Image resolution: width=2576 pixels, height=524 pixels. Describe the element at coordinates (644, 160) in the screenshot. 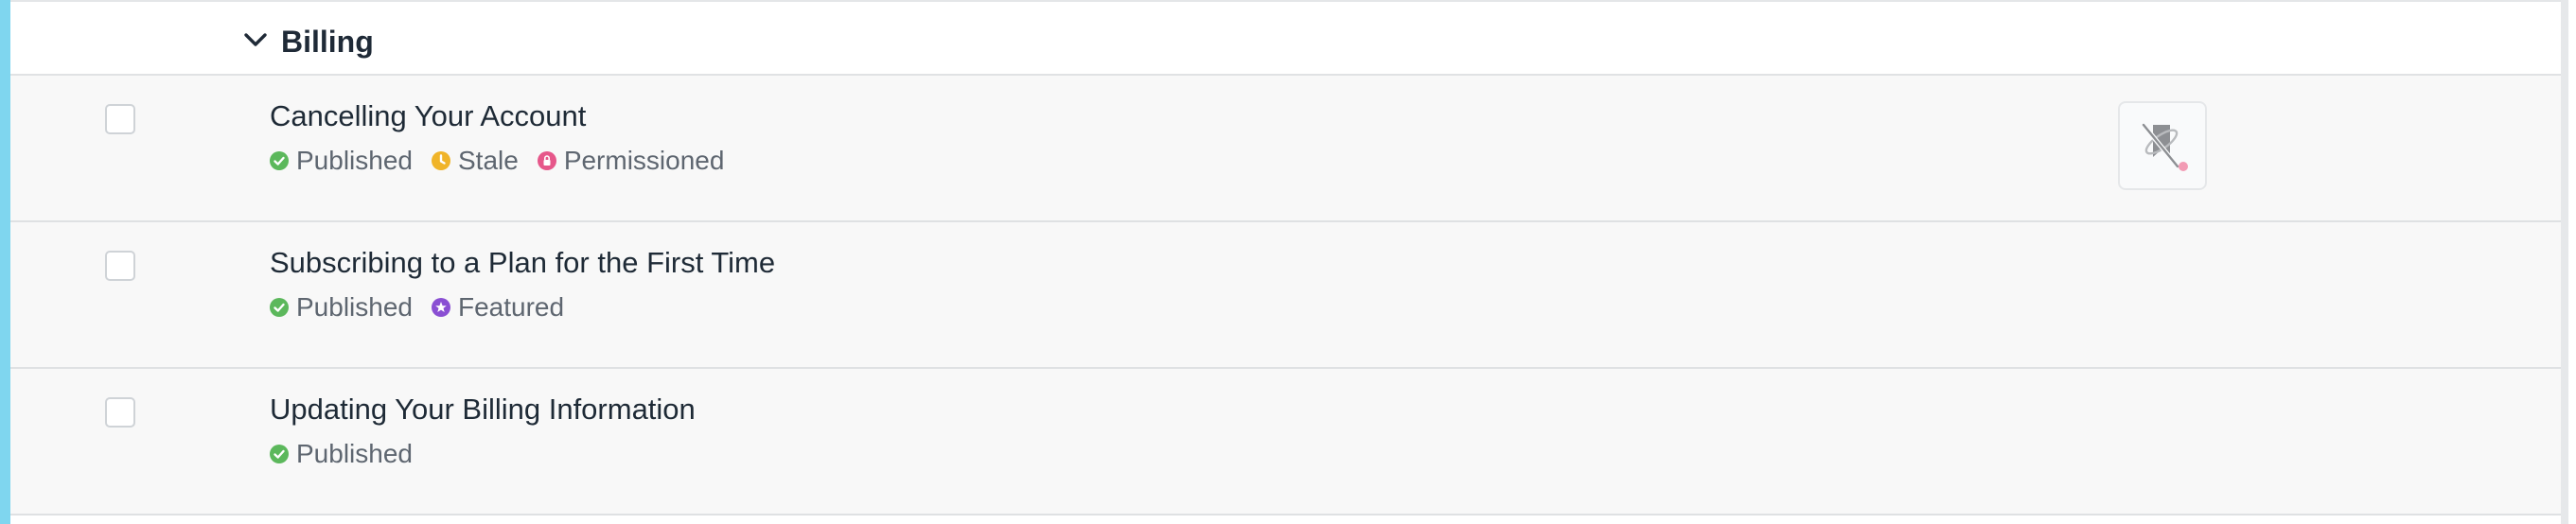

I see `status-label: Permissioned` at that location.